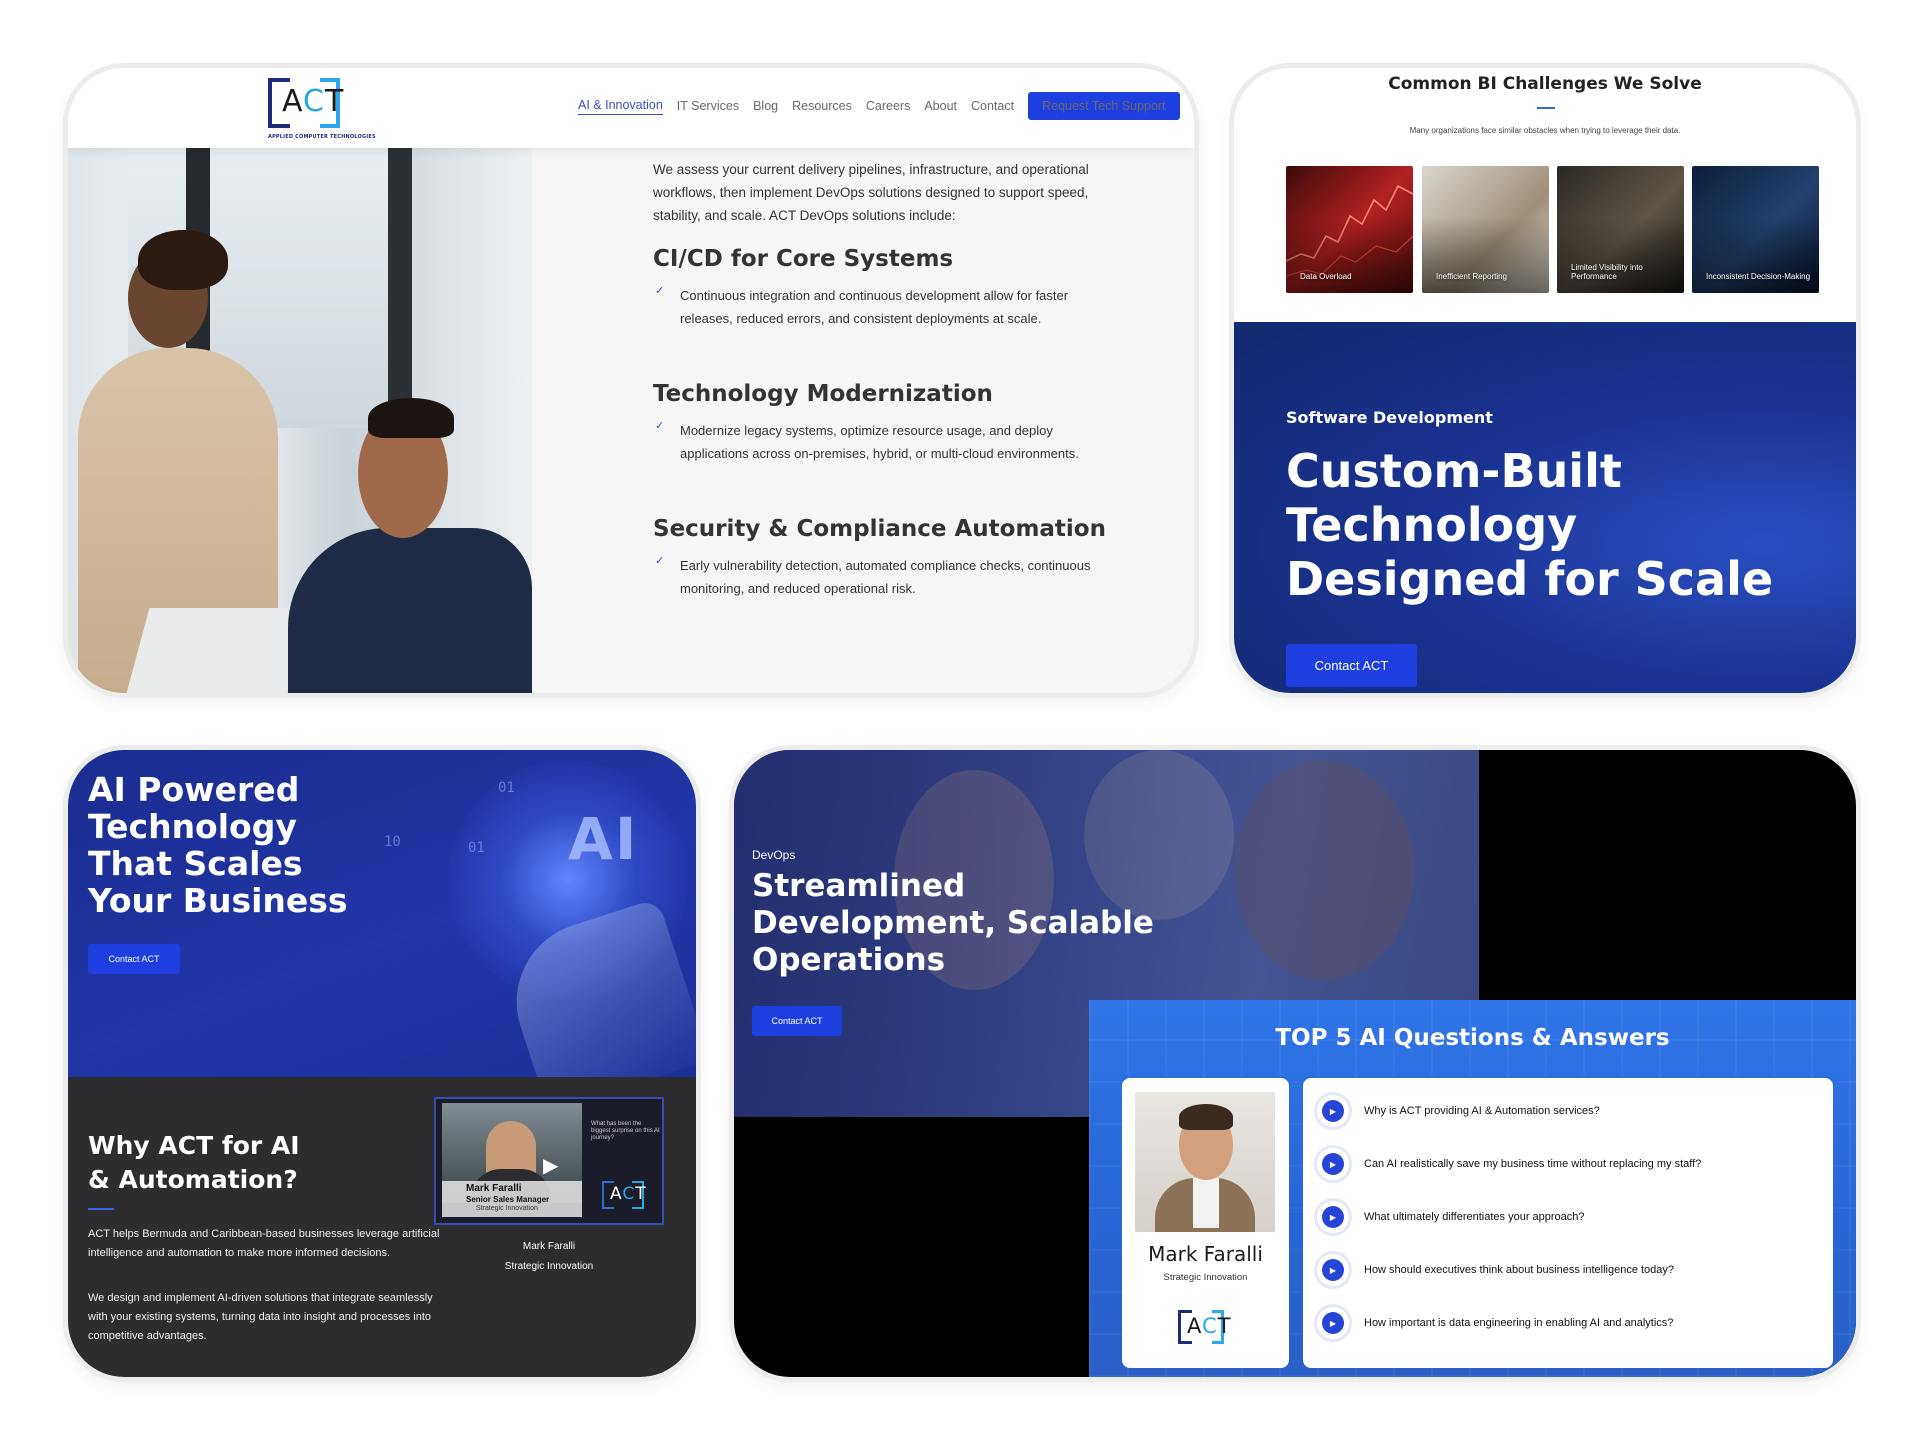 Image resolution: width=1920 pixels, height=1440 pixels. Describe the element at coordinates (708, 106) in the screenshot. I see `nav-it-services: IT Services` at that location.